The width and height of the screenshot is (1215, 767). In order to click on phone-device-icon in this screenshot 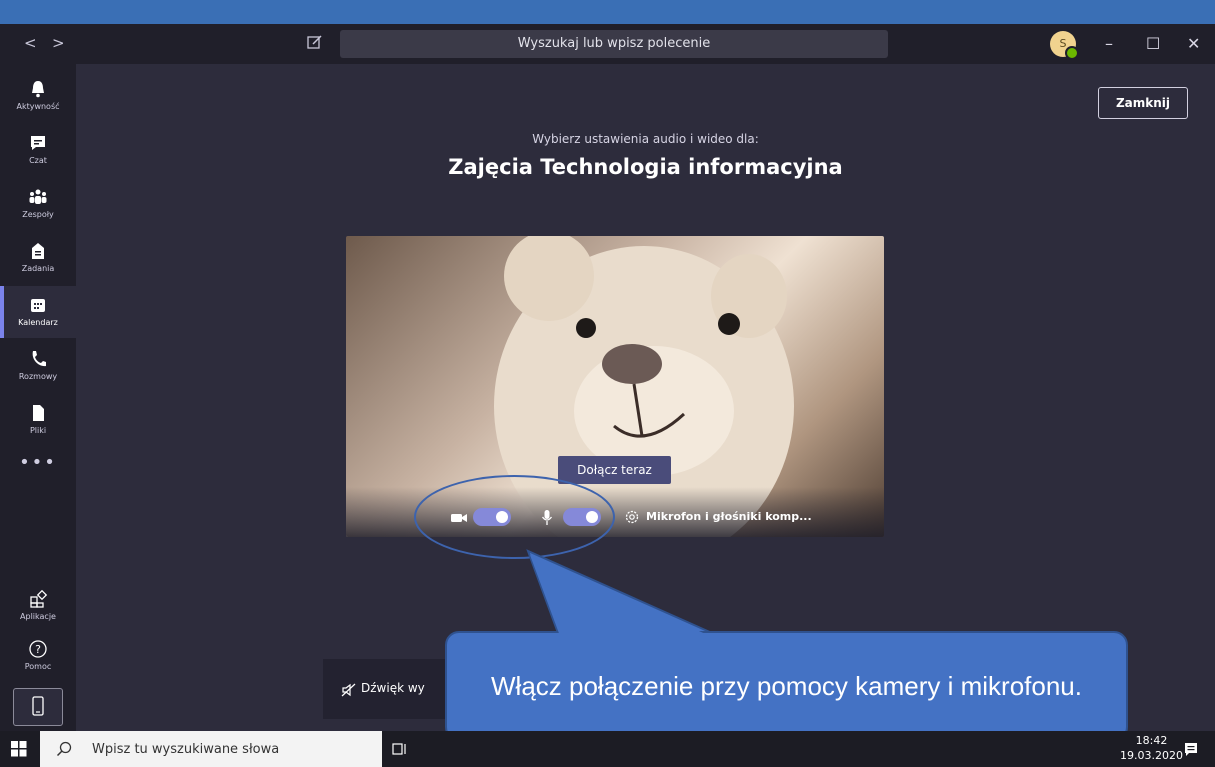, I will do `click(38, 706)`.